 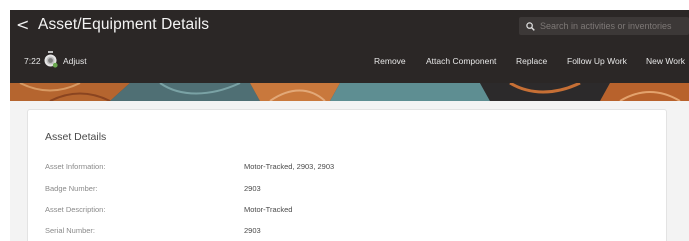 I want to click on detail-label: Badge Number:, so click(x=71, y=188).